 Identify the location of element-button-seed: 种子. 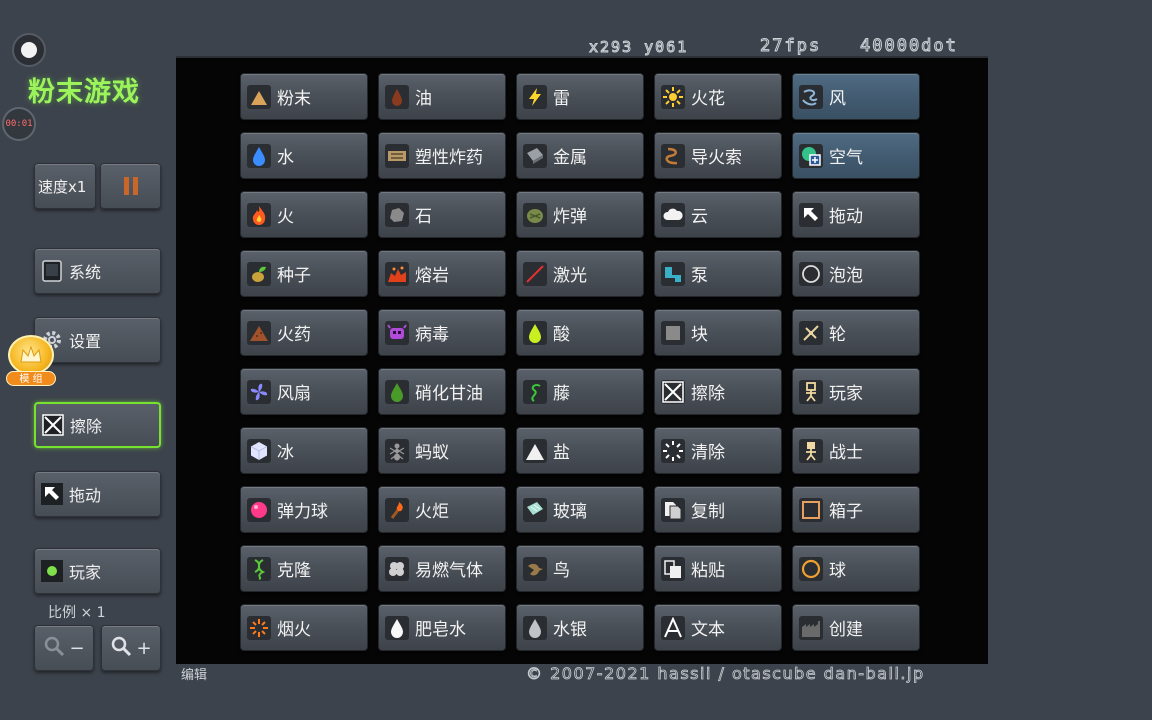
(304, 273).